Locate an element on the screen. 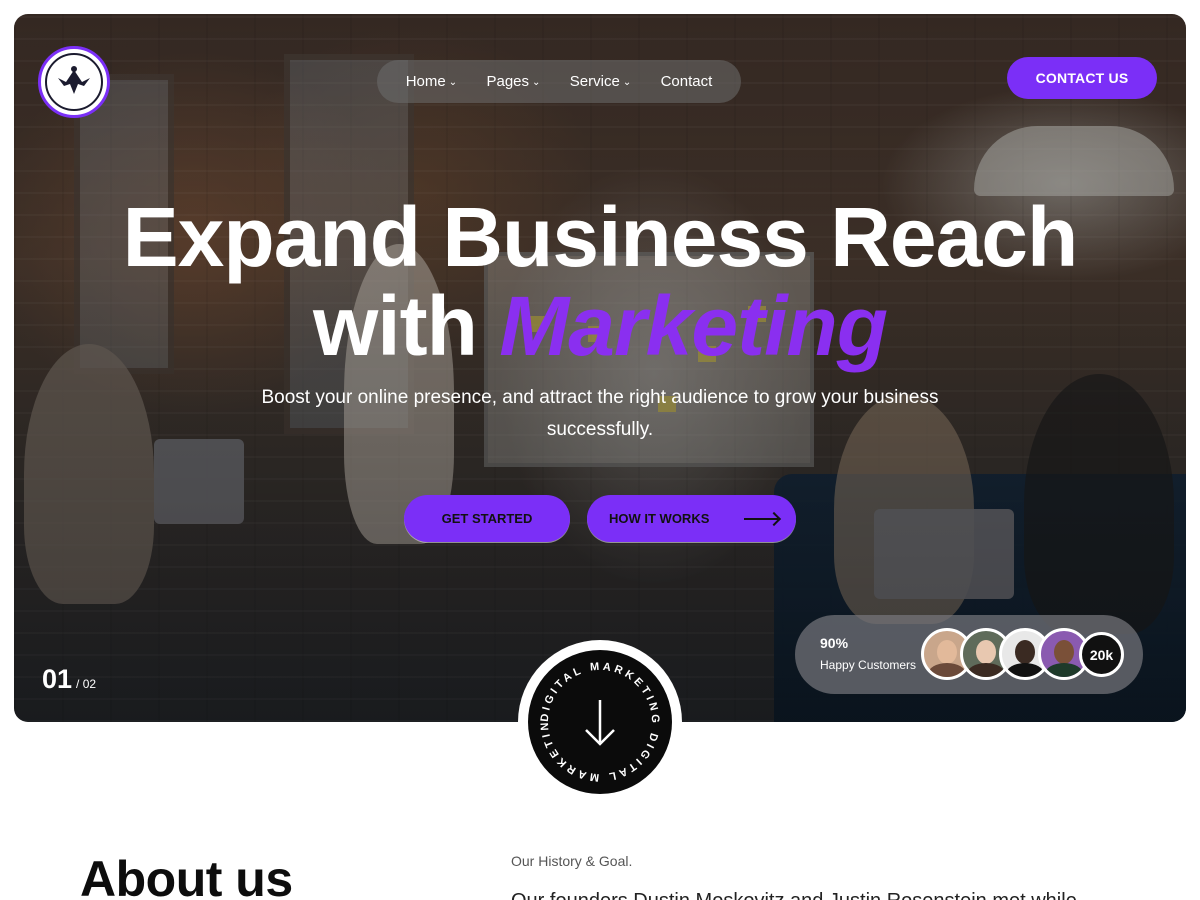 This screenshot has height=900, width=1200. nav-item-pages: Pages ⌄ is located at coordinates (513, 81).